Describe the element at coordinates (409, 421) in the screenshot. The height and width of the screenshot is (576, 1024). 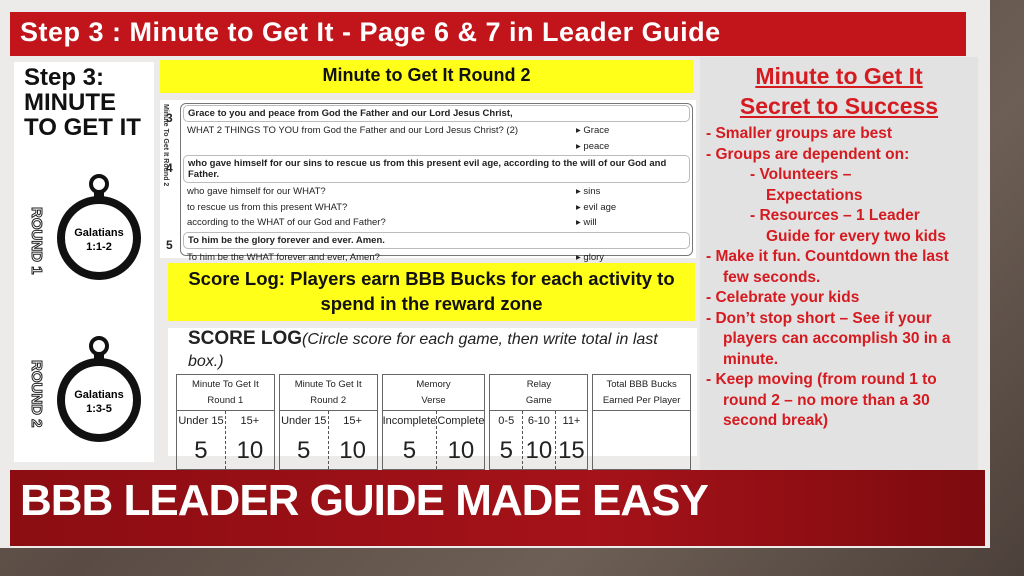
I see `option-label: Incomplete` at that location.